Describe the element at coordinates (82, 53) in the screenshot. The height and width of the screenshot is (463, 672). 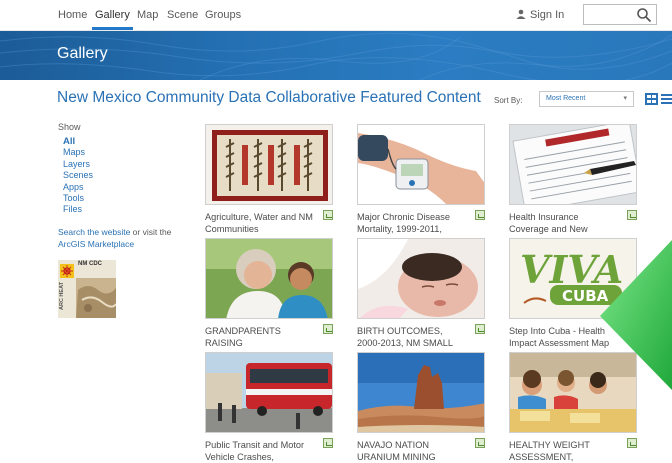
I see `page-title: Gallery` at that location.